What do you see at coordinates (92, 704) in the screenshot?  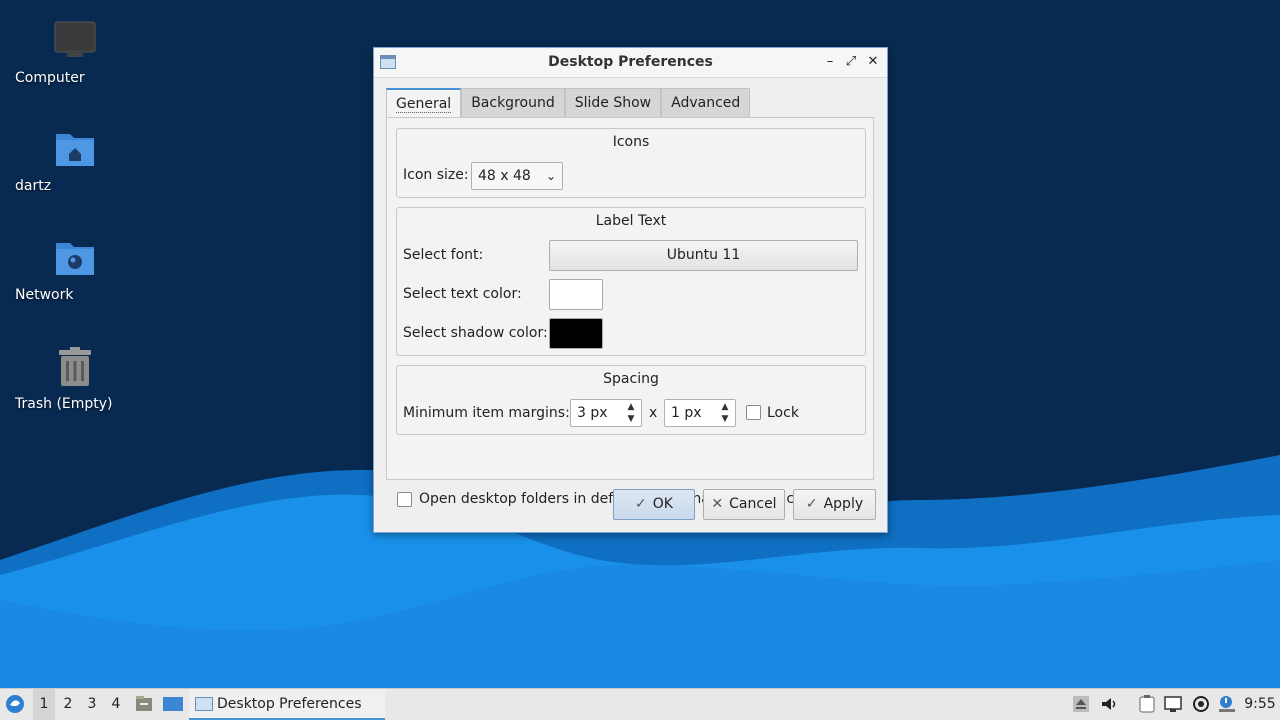 I see `workspace-3: 3` at bounding box center [92, 704].